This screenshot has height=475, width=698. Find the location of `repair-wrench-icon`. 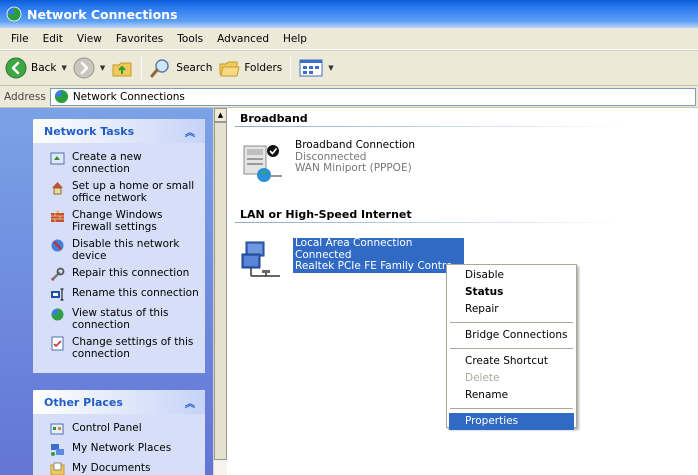

repair-wrench-icon is located at coordinates (57, 274).